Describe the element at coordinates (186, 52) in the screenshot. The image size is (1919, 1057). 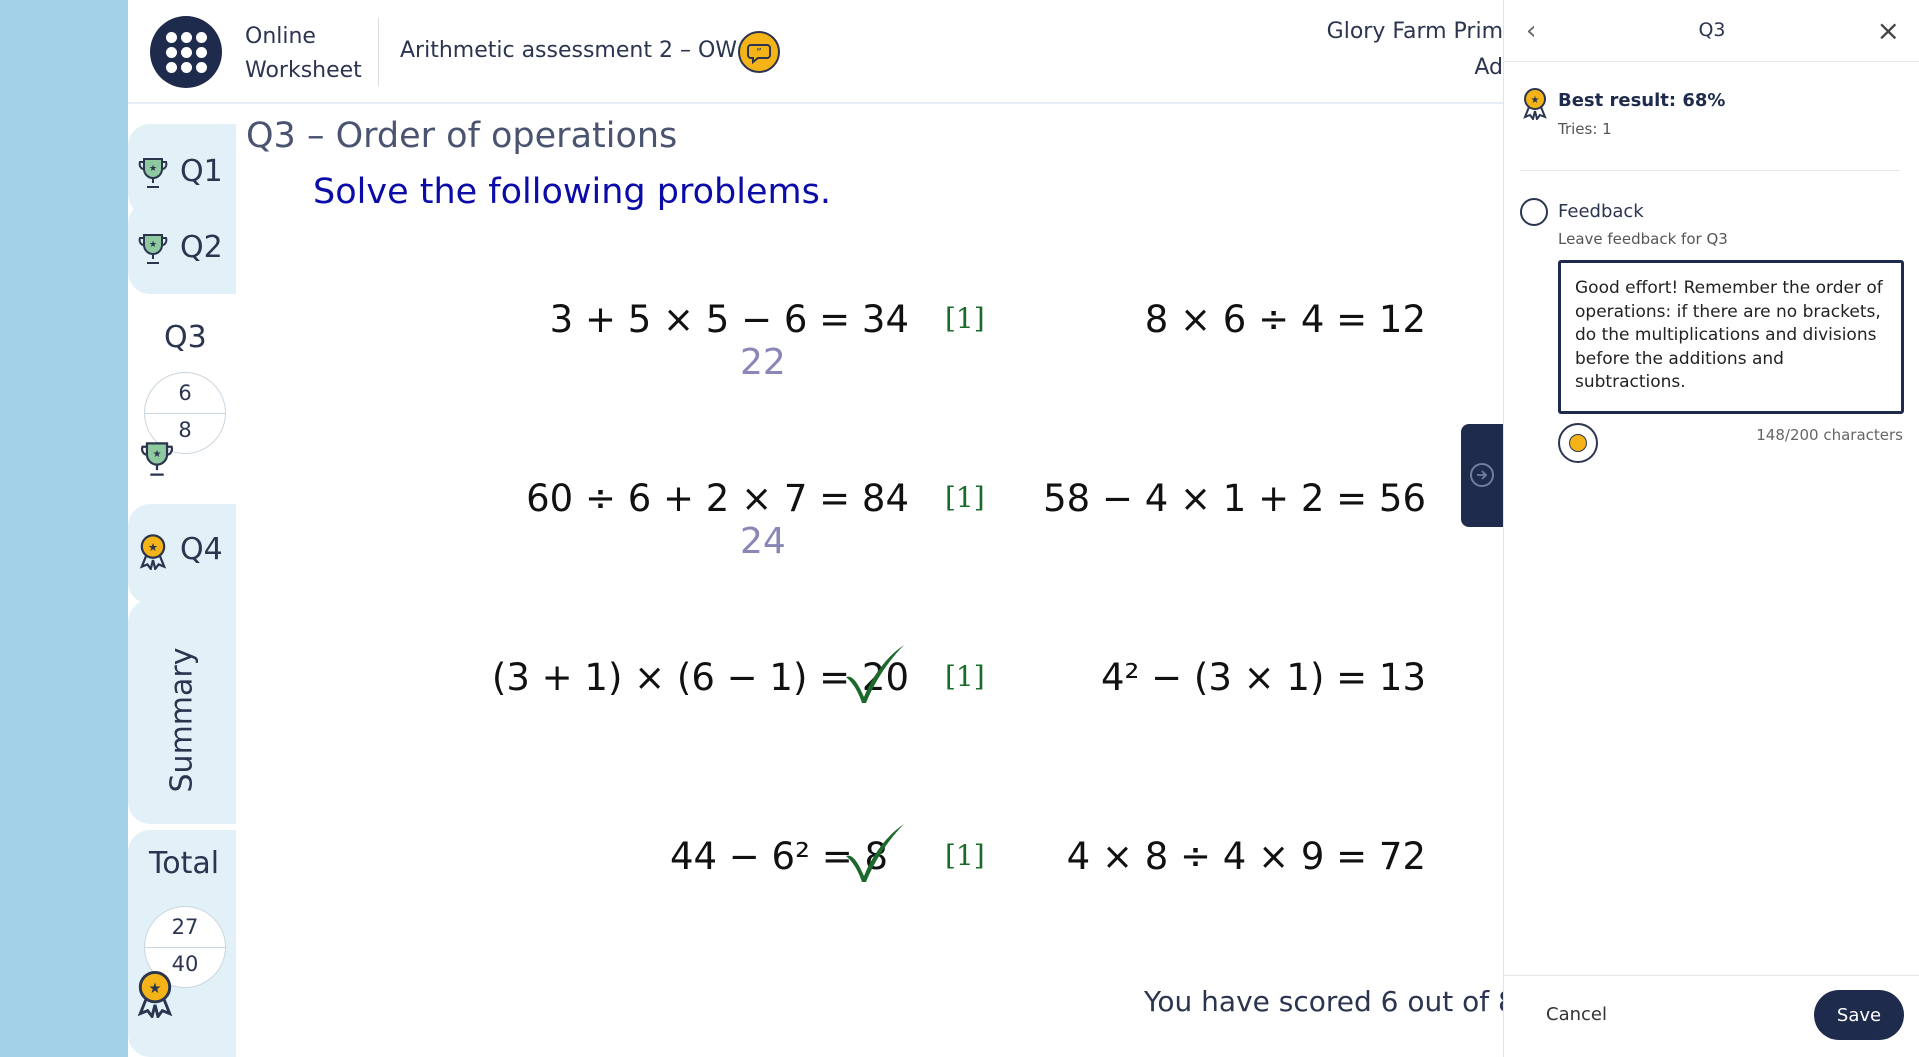
I see `app-grid-logo-icon` at that location.